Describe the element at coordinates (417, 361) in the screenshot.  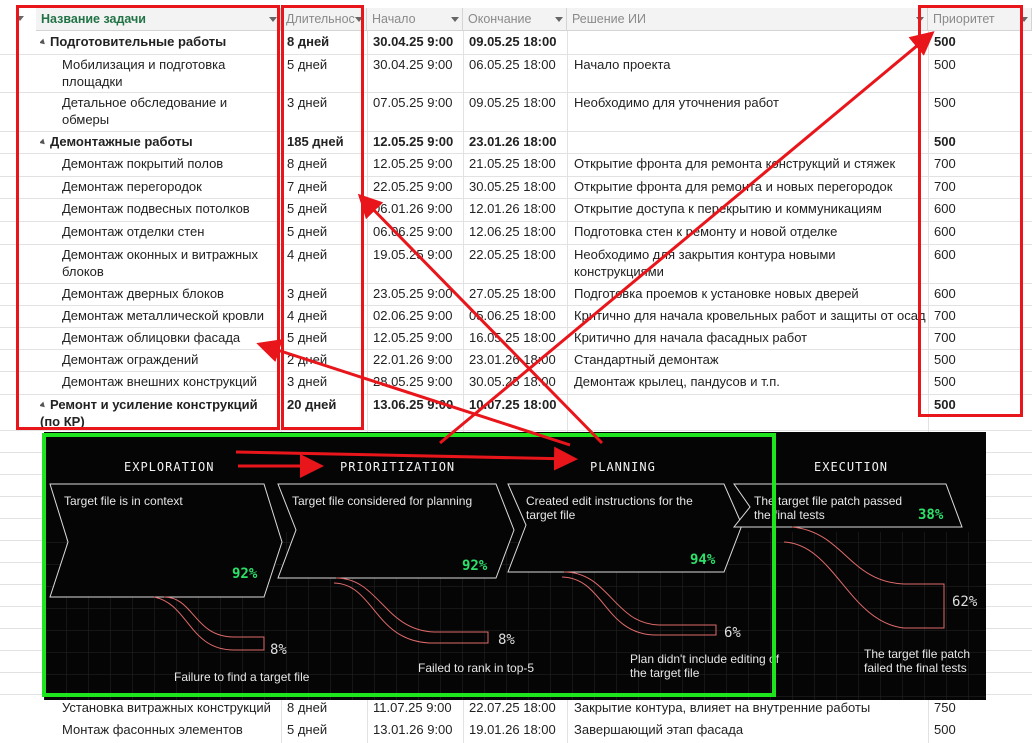
I see `cell-start: 22.01.26 9:00` at that location.